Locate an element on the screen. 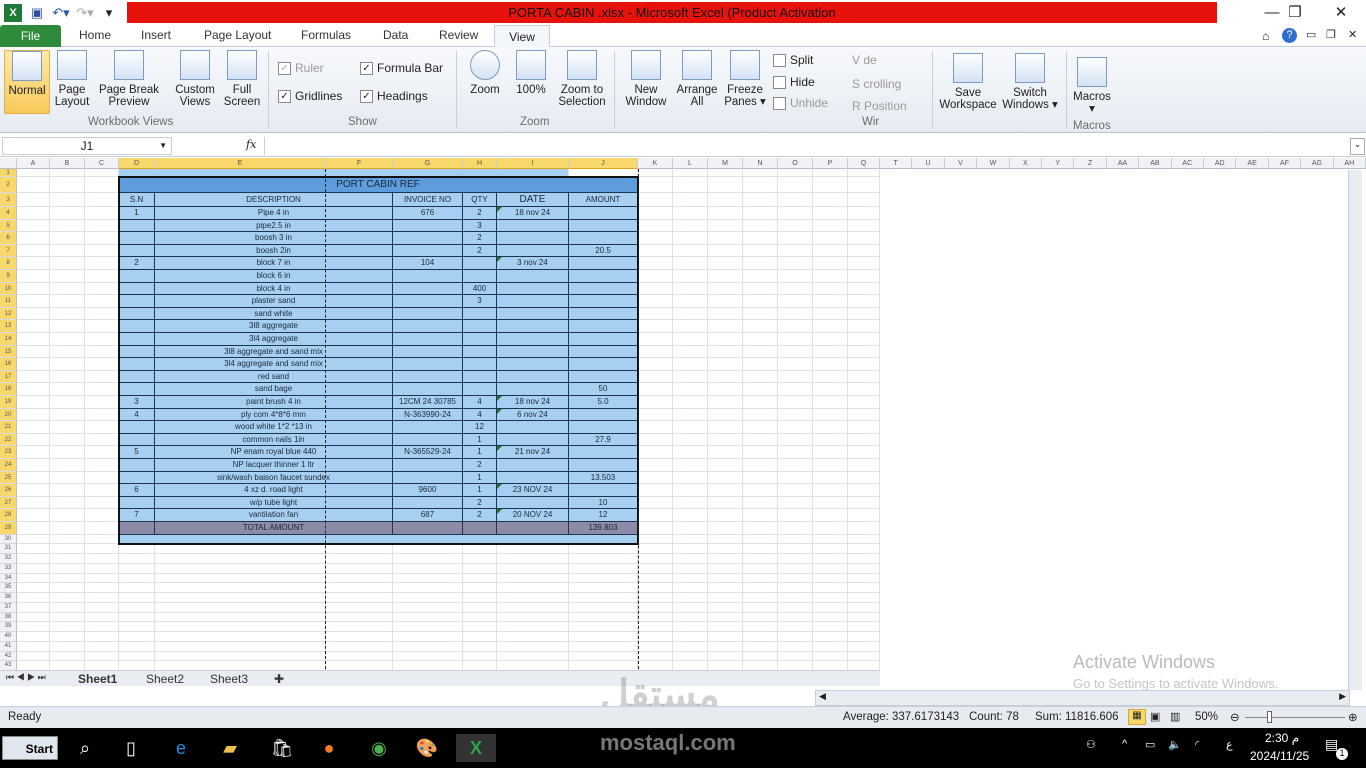 The image size is (1366, 768). table-cell: 9600 is located at coordinates (428, 490).